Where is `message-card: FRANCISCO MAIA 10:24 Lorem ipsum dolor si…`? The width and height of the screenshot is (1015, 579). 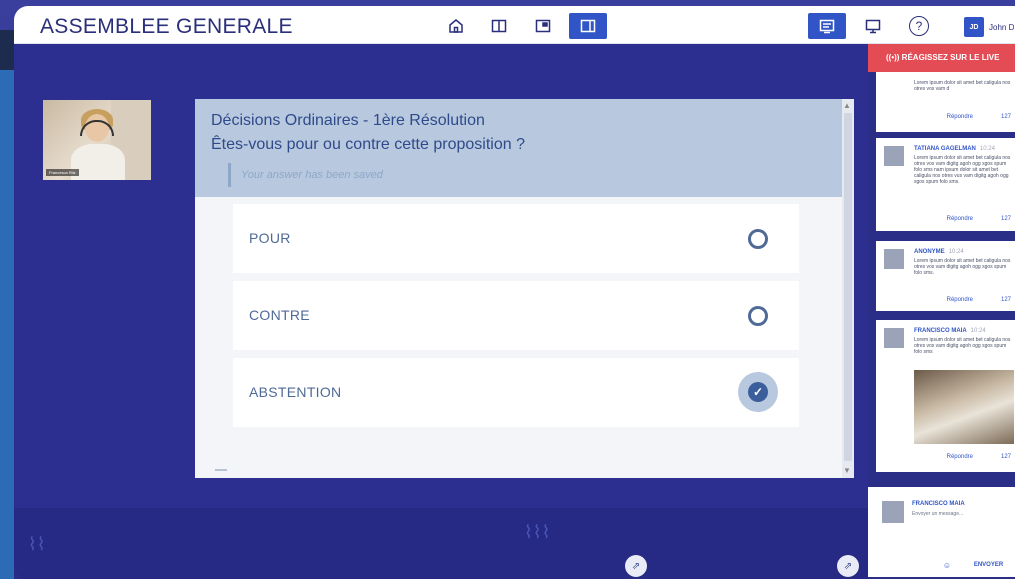 message-card: FRANCISCO MAIA 10:24 Lorem ipsum dolor si… is located at coordinates (945, 396).